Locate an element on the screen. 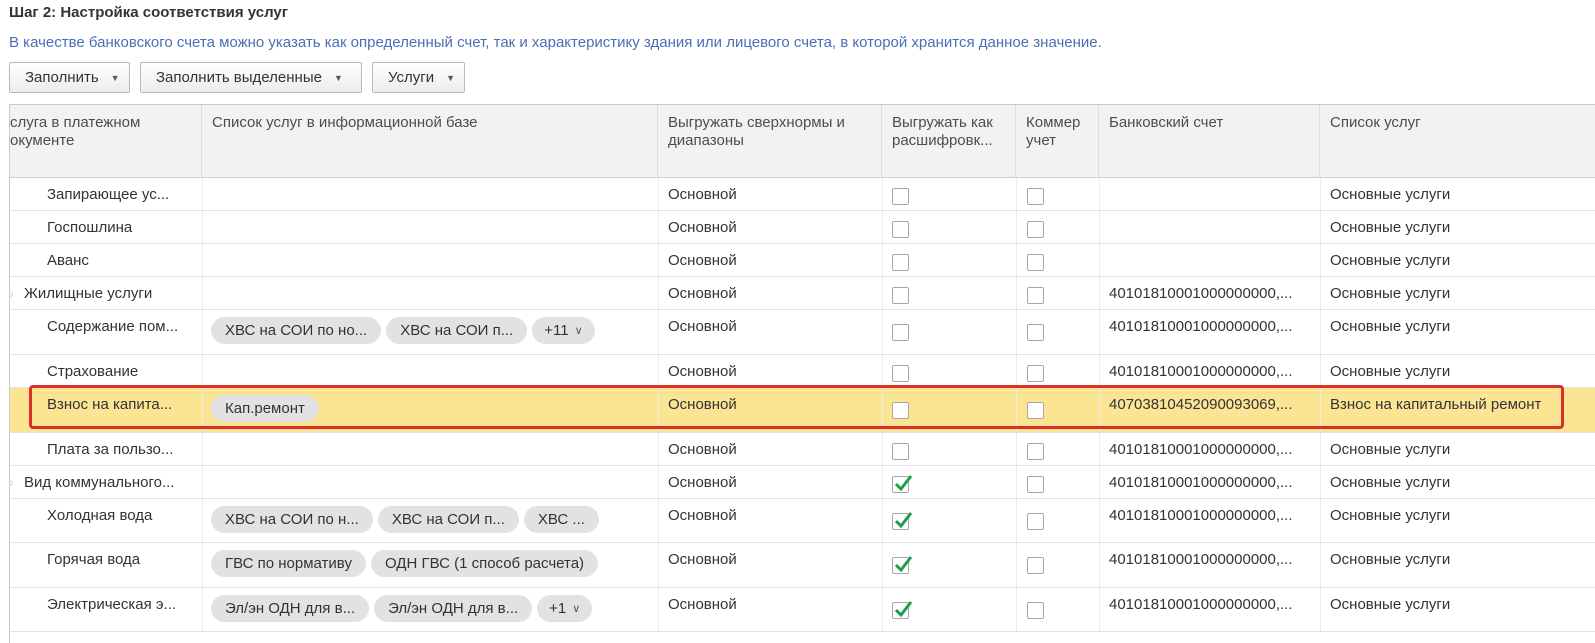  column-header-bank-account: Банковский счет is located at coordinates (1209, 141).